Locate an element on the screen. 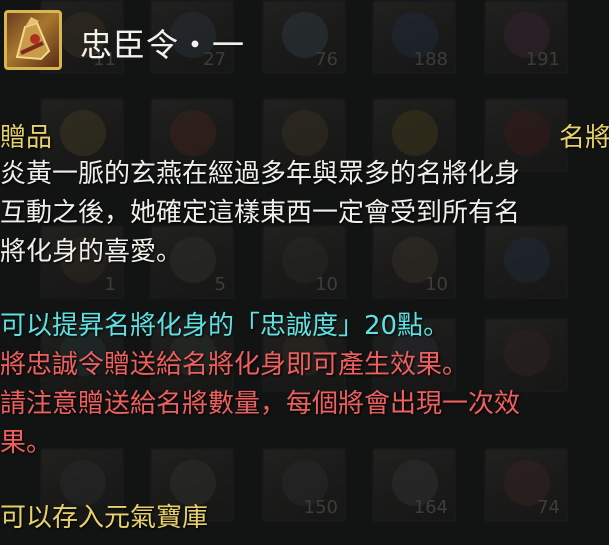 This screenshot has height=545, width=609. description-line: 互動之後，她確定這樣東西一定會受到所有名 is located at coordinates (260, 213).